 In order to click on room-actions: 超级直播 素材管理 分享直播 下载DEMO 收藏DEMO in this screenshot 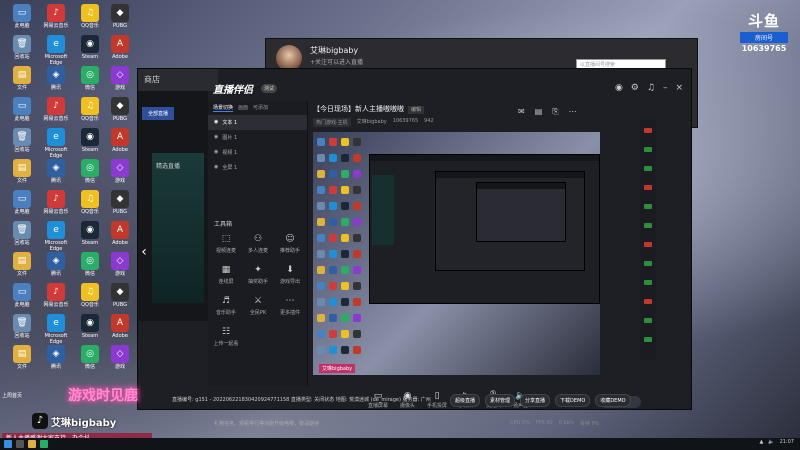, I will do `click(540, 400)`.